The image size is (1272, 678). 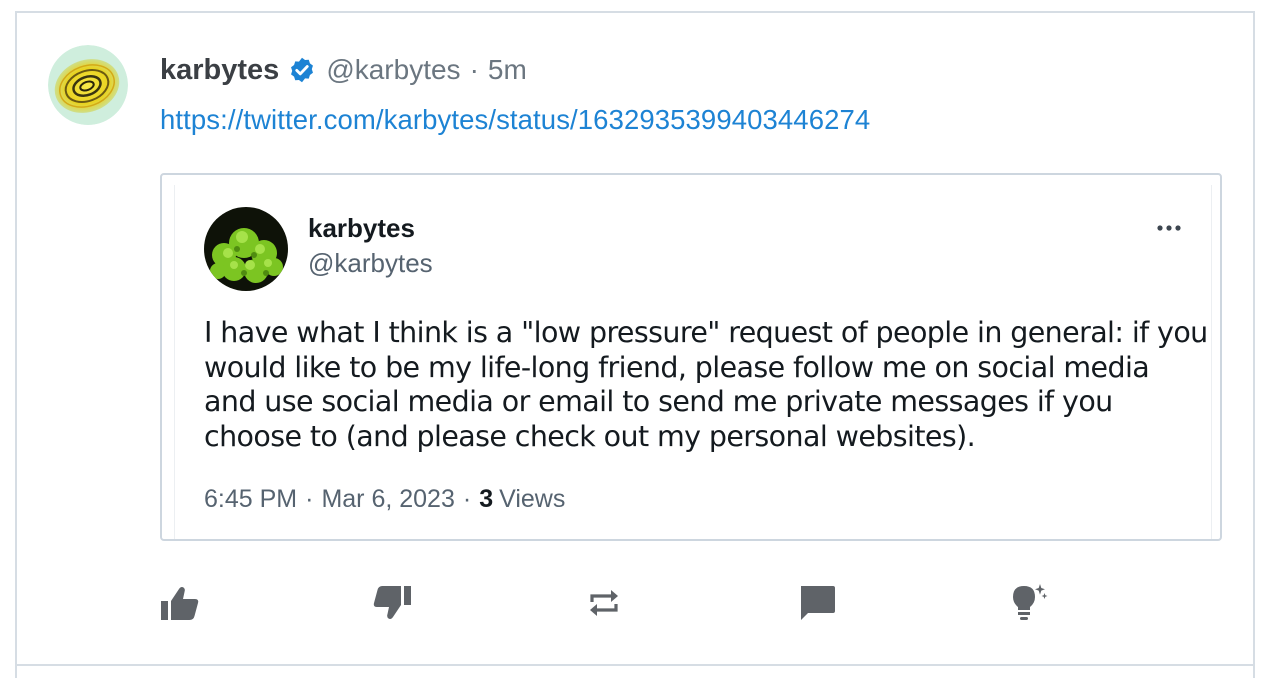 I want to click on post-header: karbytes @karbytes · 5m, so click(x=343, y=70).